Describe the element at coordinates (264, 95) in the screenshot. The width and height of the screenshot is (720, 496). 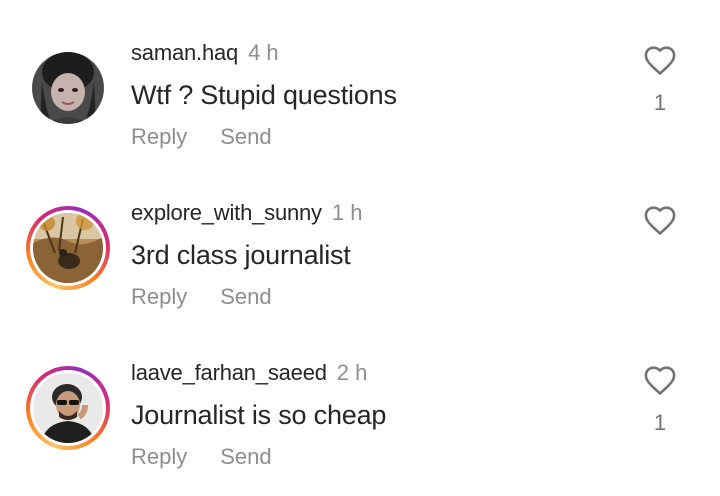
I see `comment-text: Wtf ? Stupid questions` at that location.